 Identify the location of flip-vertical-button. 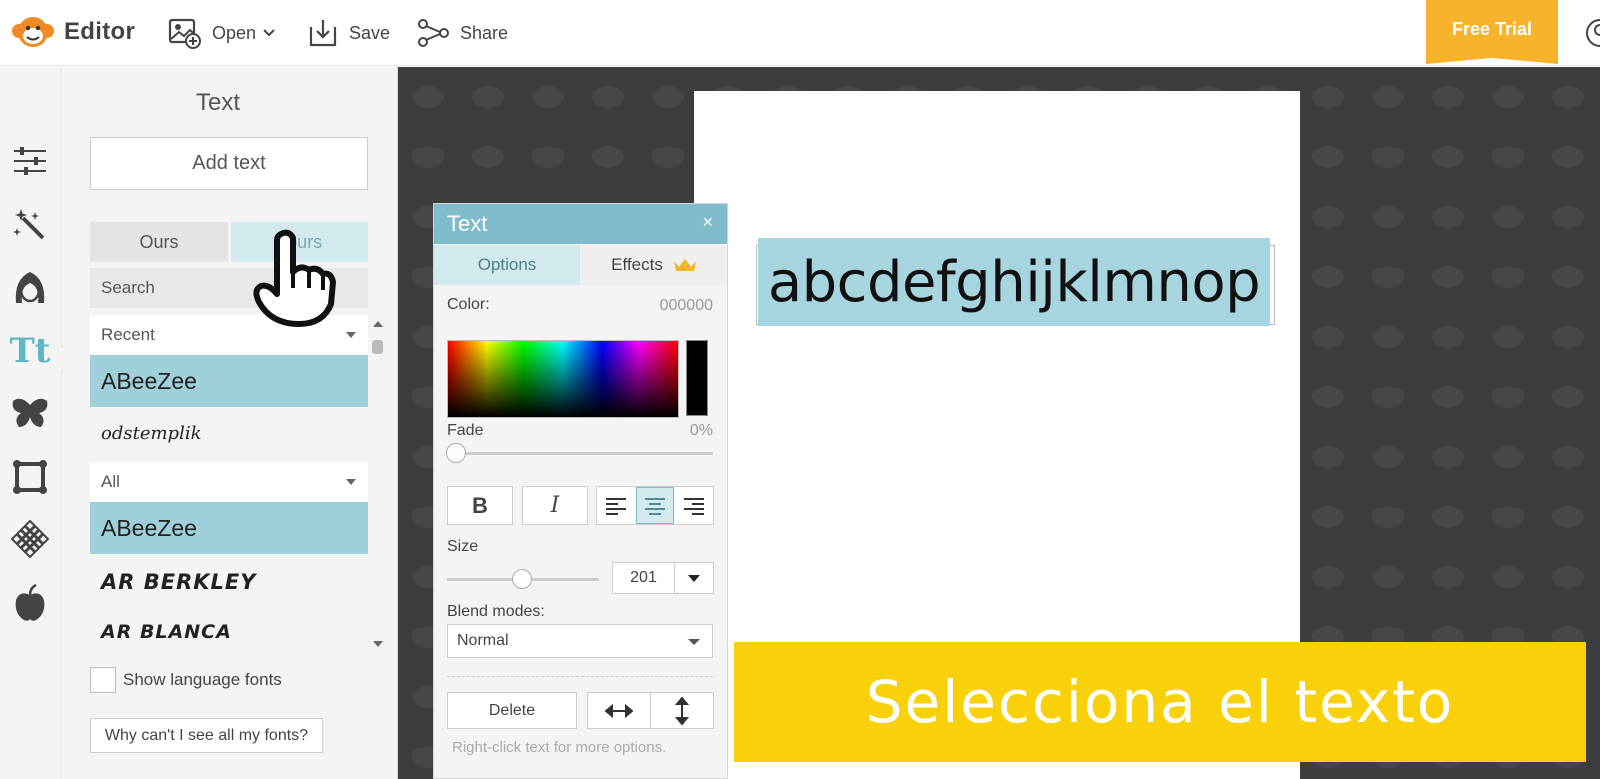
(681, 710).